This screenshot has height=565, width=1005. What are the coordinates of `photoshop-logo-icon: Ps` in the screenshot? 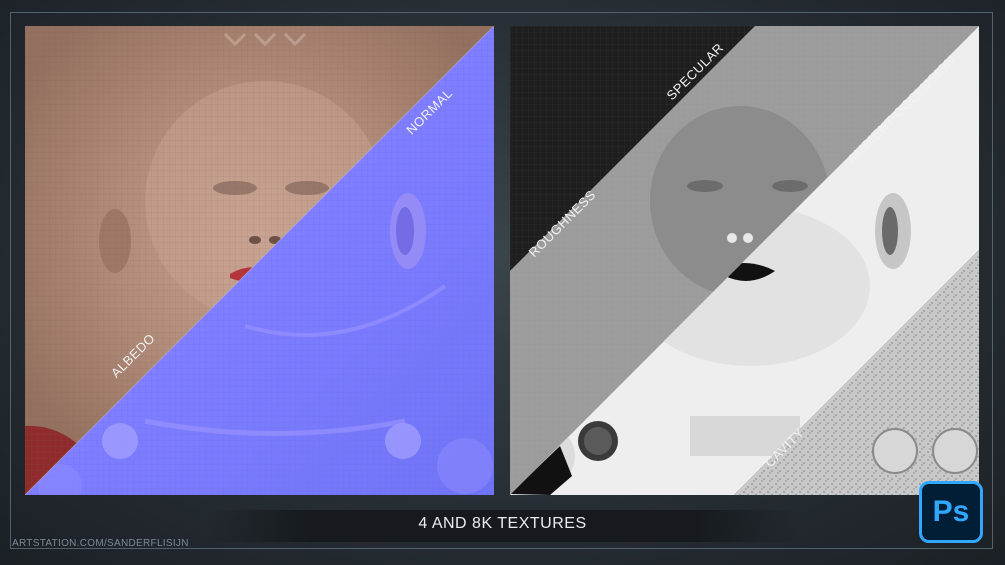 It's located at (951, 512).